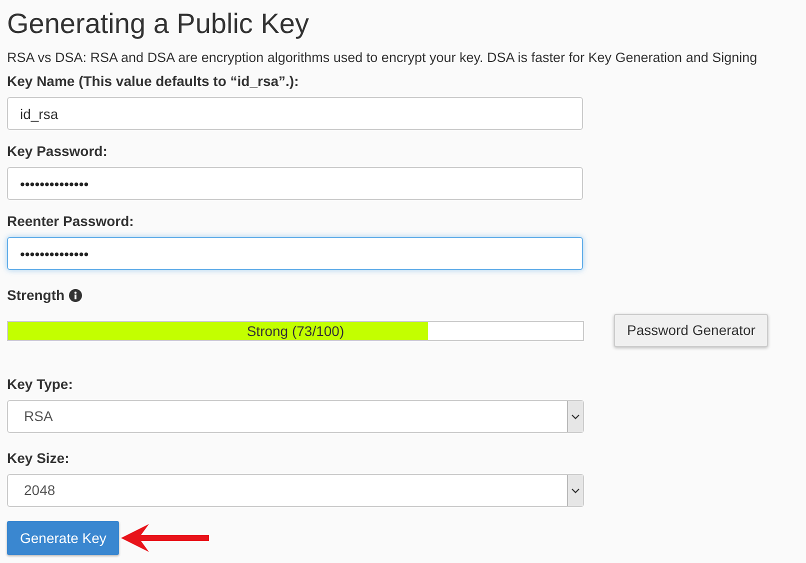 Image resolution: width=806 pixels, height=563 pixels. What do you see at coordinates (38, 458) in the screenshot?
I see `field-label: Key Size:` at bounding box center [38, 458].